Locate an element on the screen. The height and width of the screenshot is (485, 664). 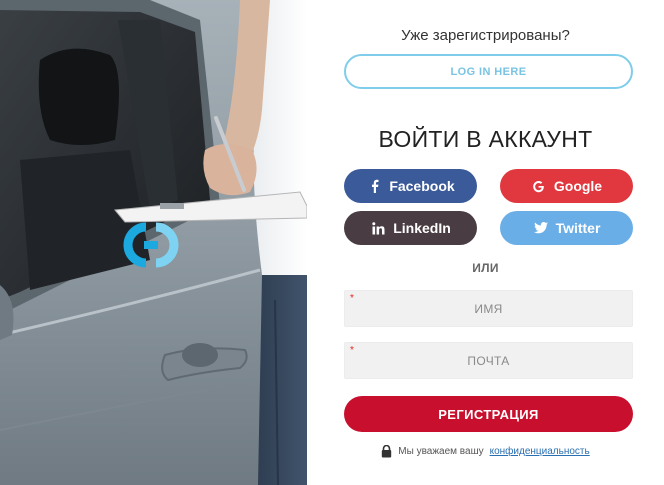
register-button: РЕГИСТРАЦИЯ is located at coordinates (488, 414).